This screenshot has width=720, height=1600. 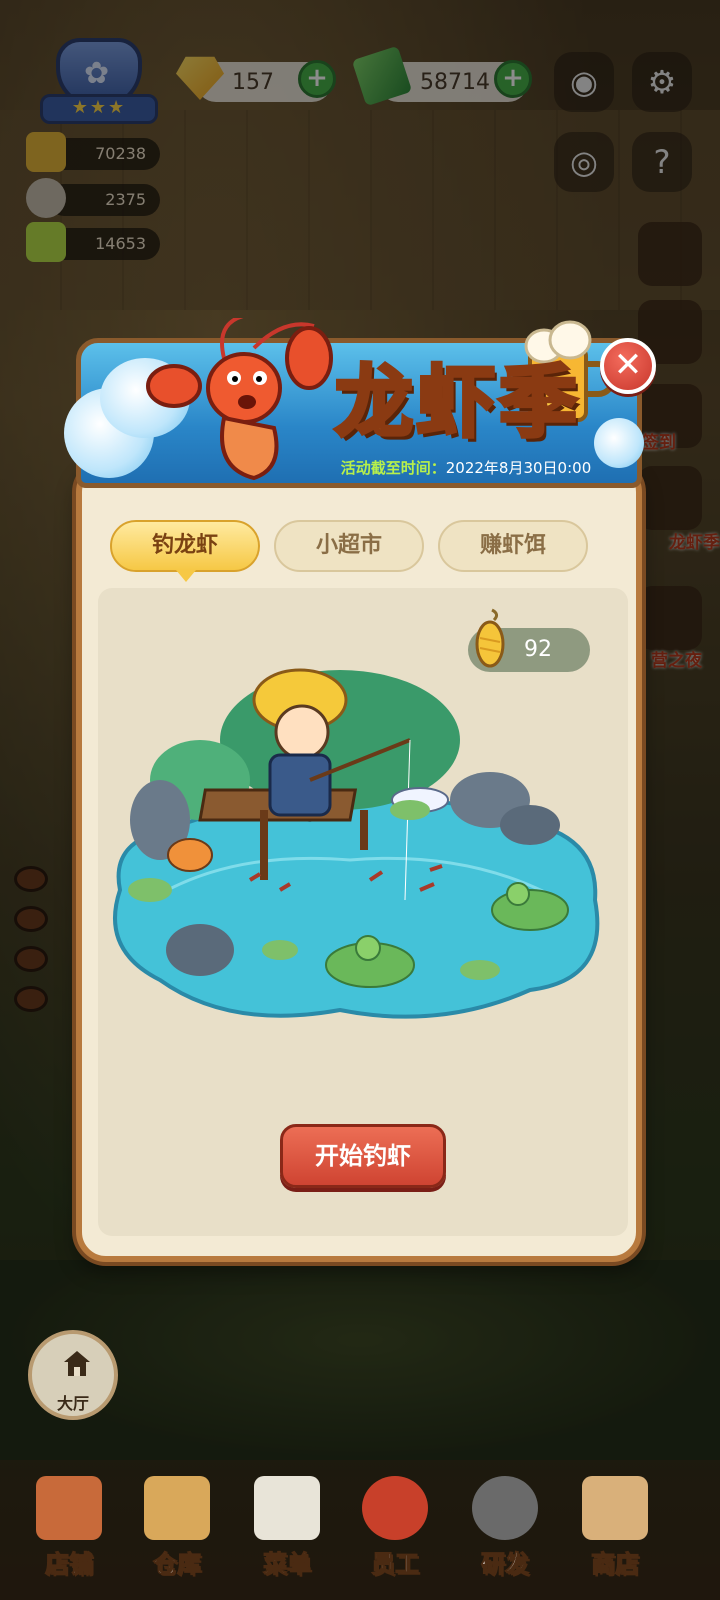 I want to click on nav-research: 研发, so click(x=505, y=1533).